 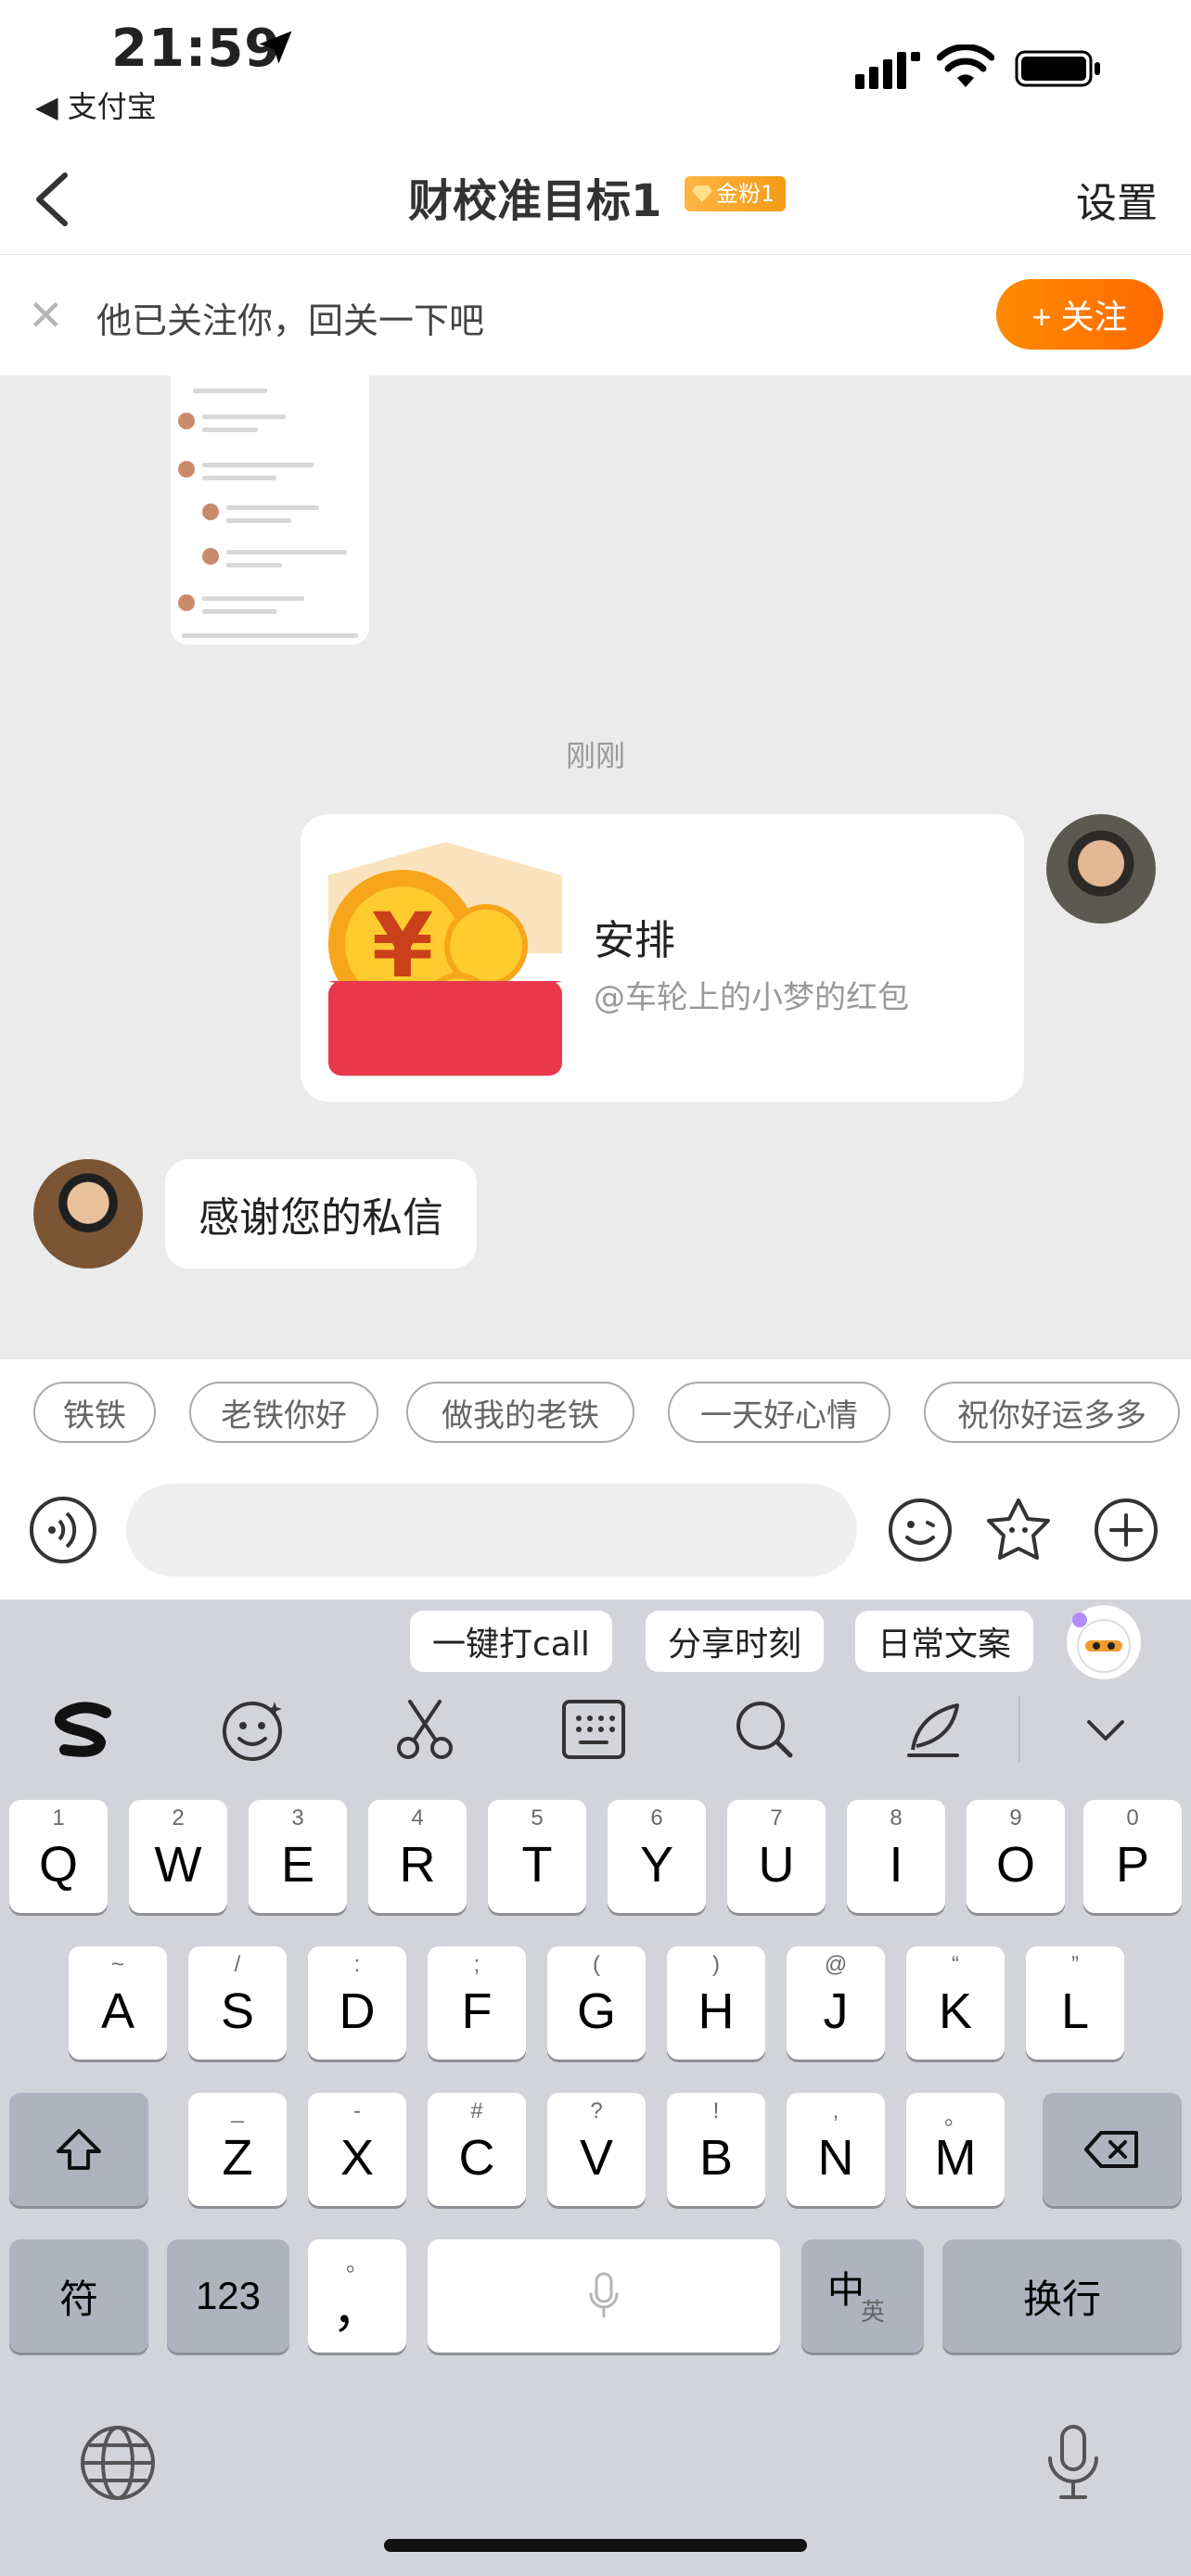 I want to click on key-k: “K, so click(x=955, y=2003).